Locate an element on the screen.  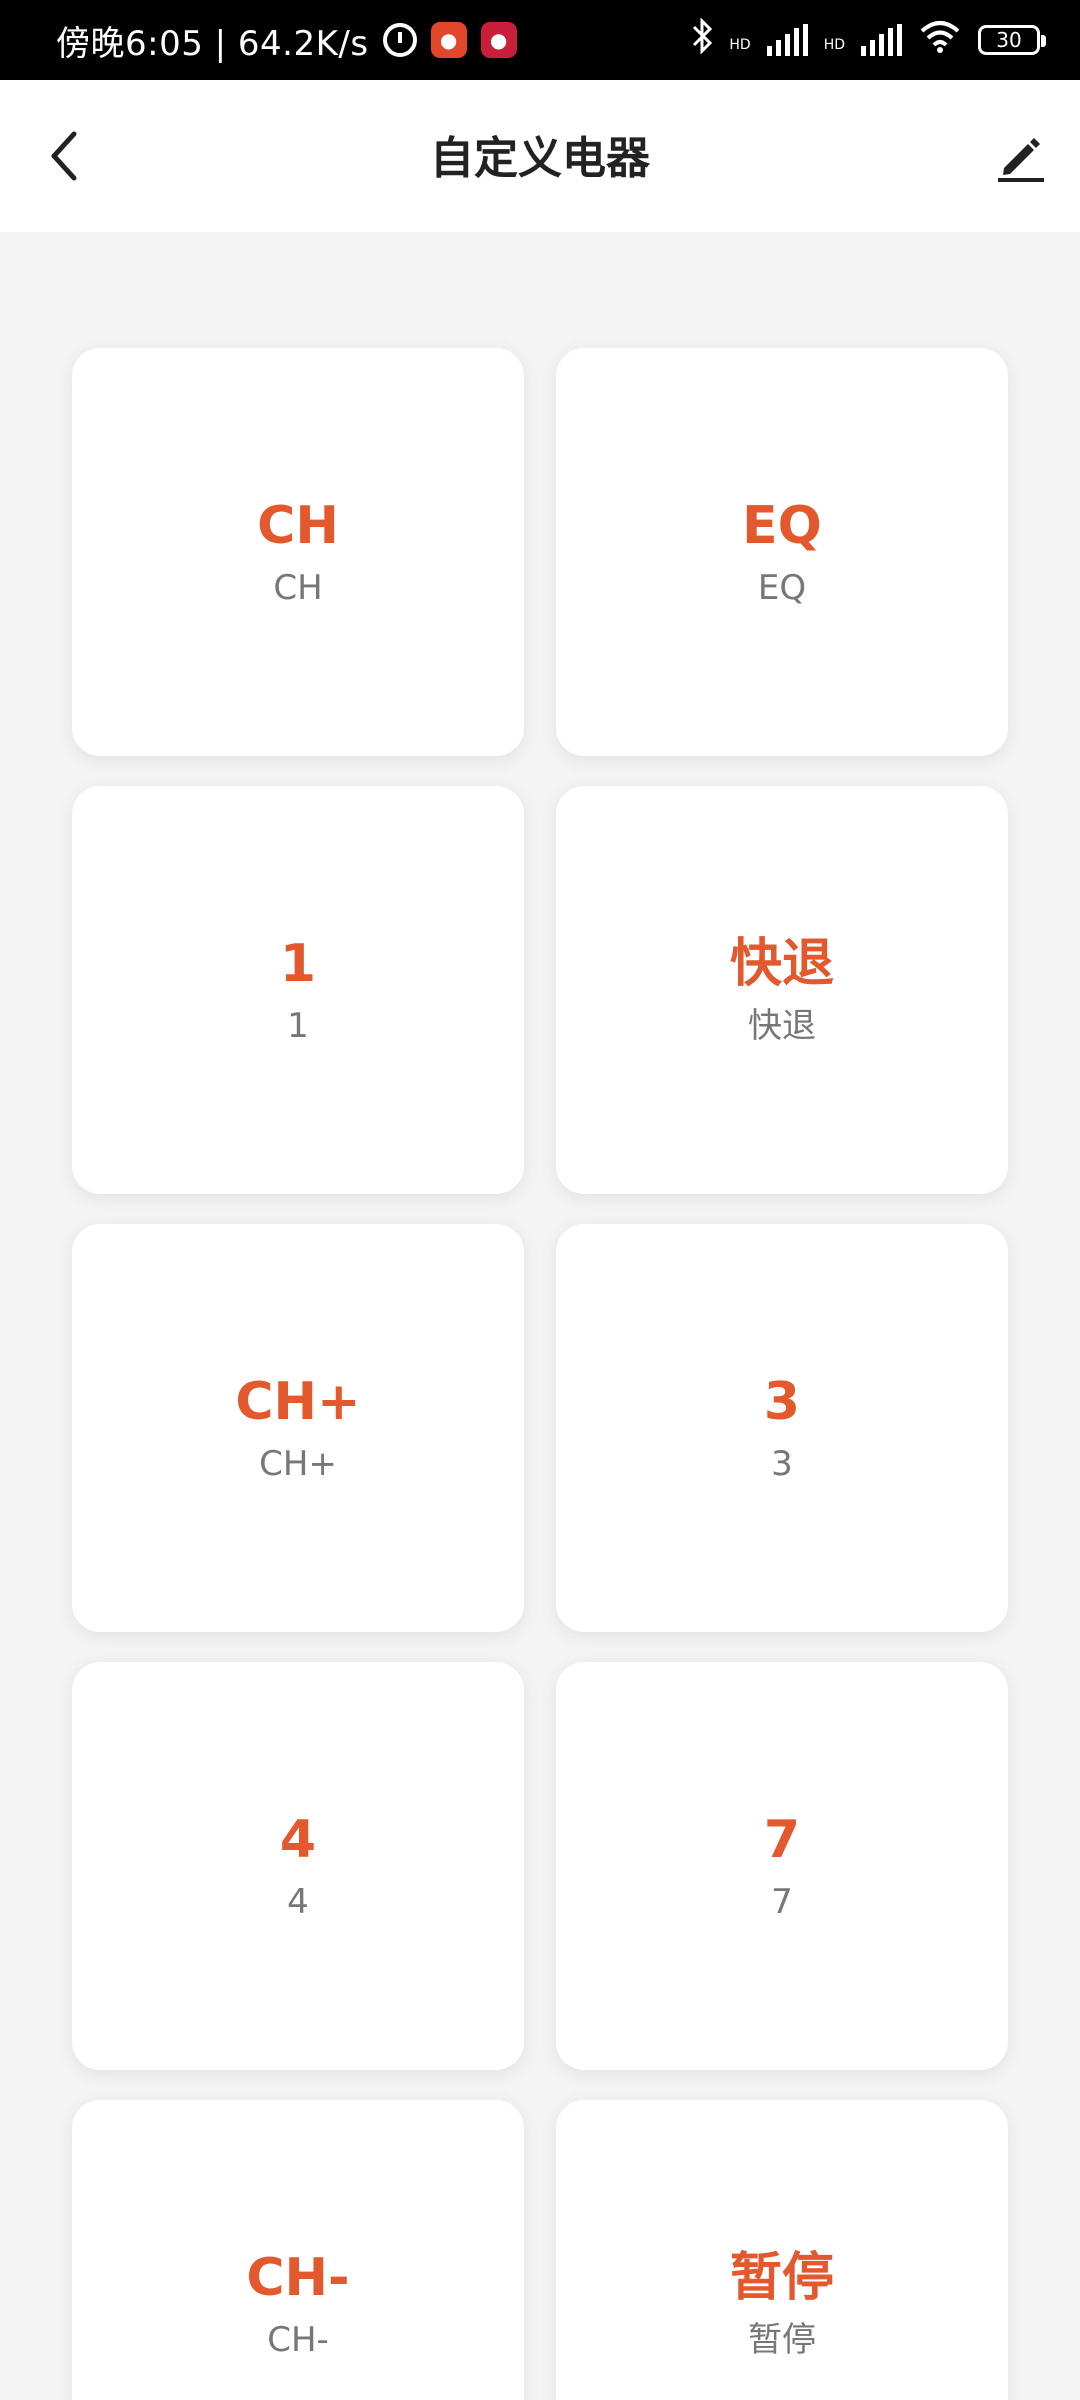
remote-key-ch-plus: CH+ CH+ is located at coordinates (298, 1428).